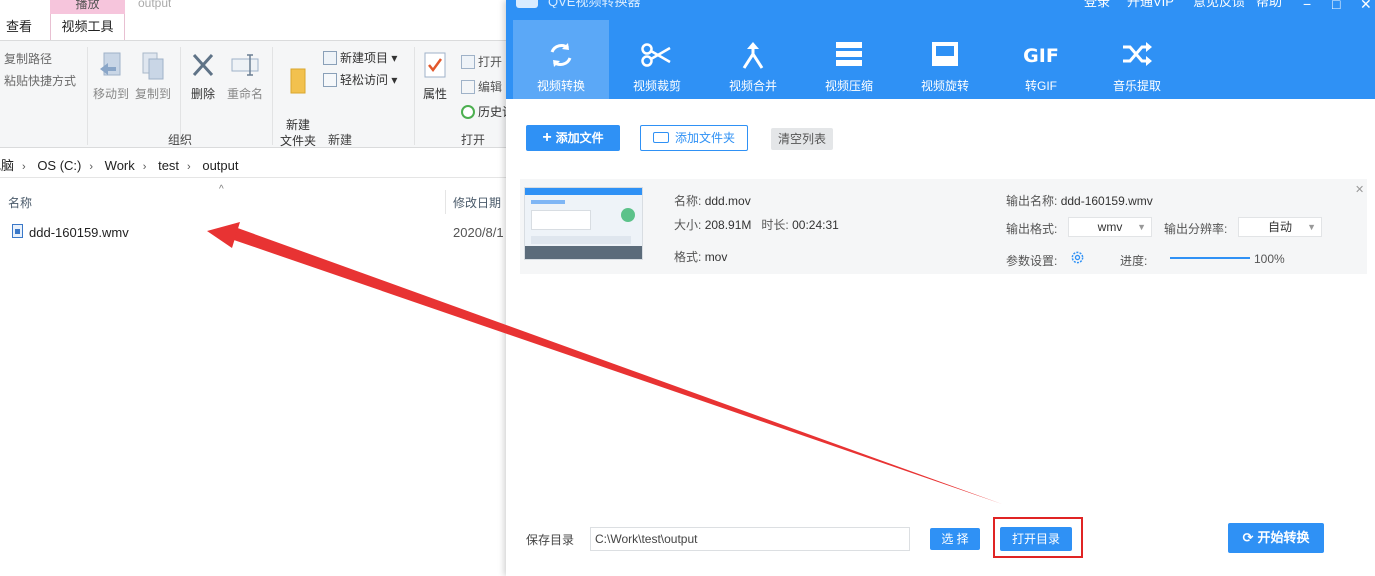  I want to click on file-date: 2020/8/1, so click(478, 232).